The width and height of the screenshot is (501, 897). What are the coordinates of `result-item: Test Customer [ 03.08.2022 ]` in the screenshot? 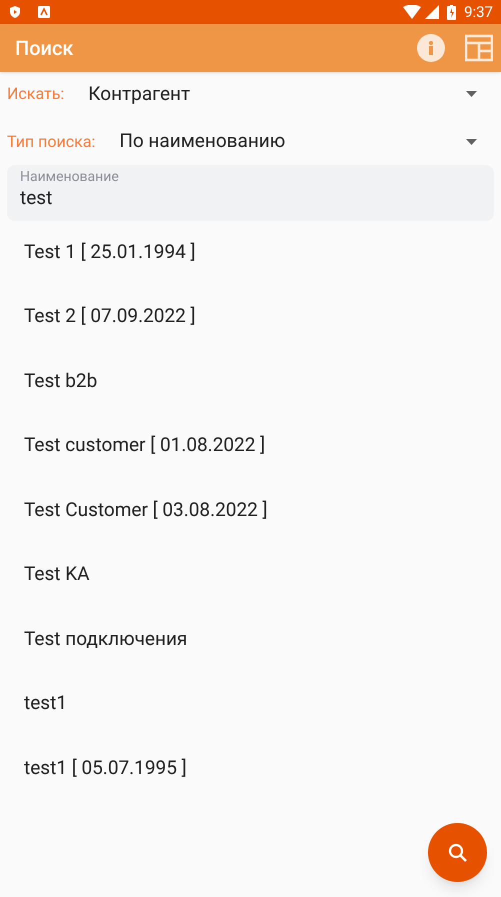 It's located at (250, 510).